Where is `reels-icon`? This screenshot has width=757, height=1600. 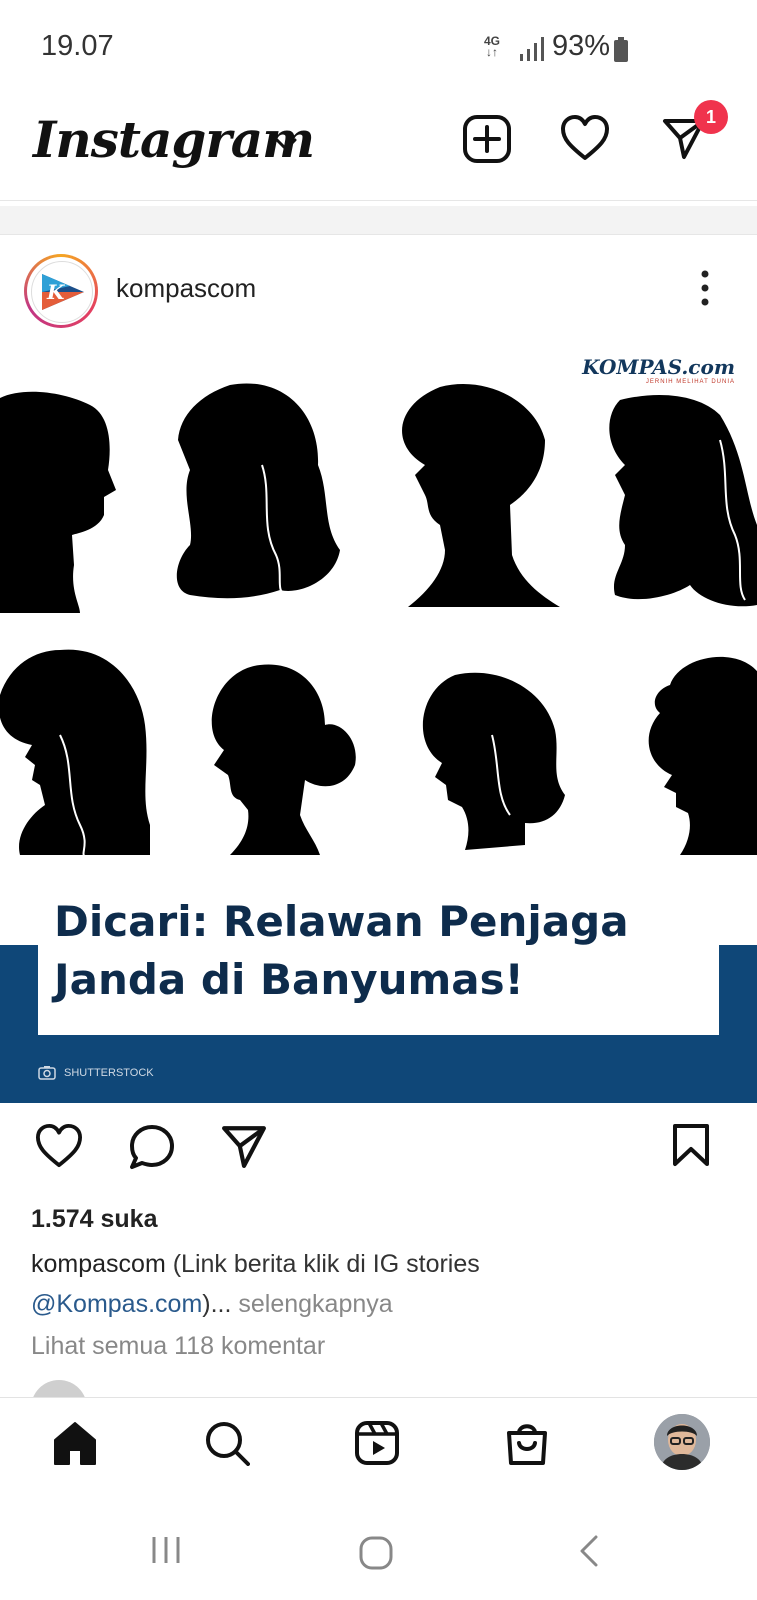 reels-icon is located at coordinates (377, 1443).